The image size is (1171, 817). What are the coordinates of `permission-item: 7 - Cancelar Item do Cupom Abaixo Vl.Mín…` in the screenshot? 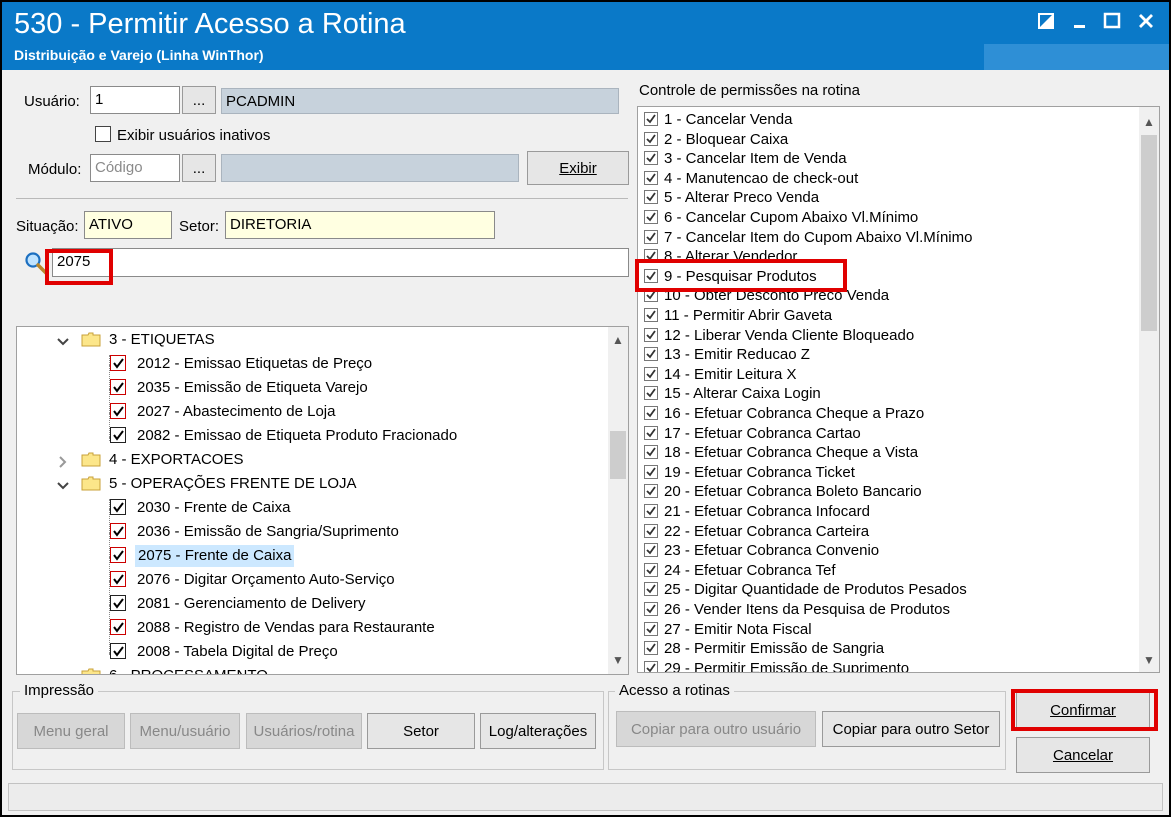 It's located at (808, 238).